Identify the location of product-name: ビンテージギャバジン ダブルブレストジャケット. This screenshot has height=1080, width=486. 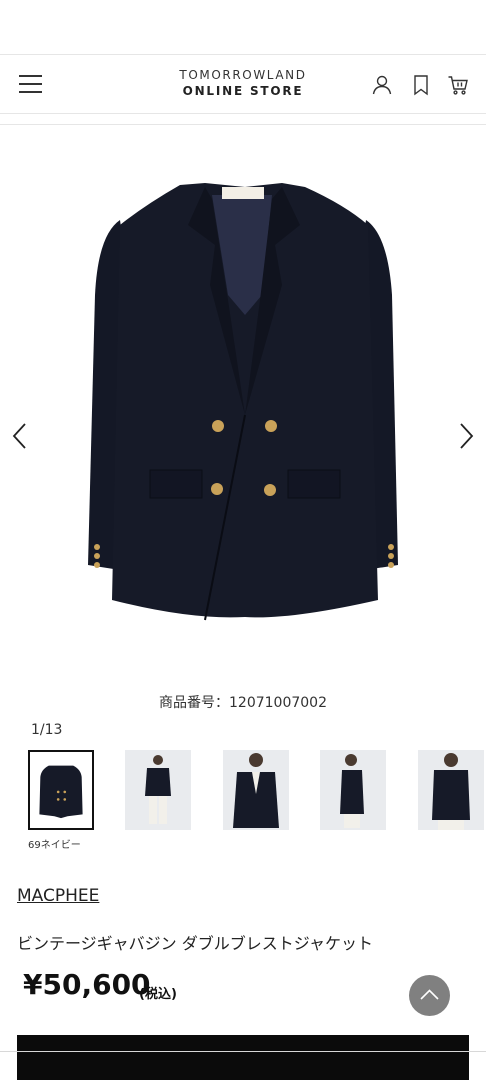
(195, 943).